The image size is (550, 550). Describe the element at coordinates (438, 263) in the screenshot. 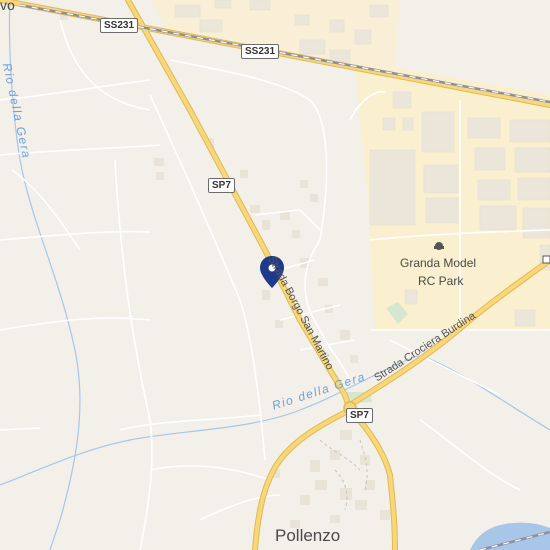

I see `poi-label-line1: Granda Model` at that location.